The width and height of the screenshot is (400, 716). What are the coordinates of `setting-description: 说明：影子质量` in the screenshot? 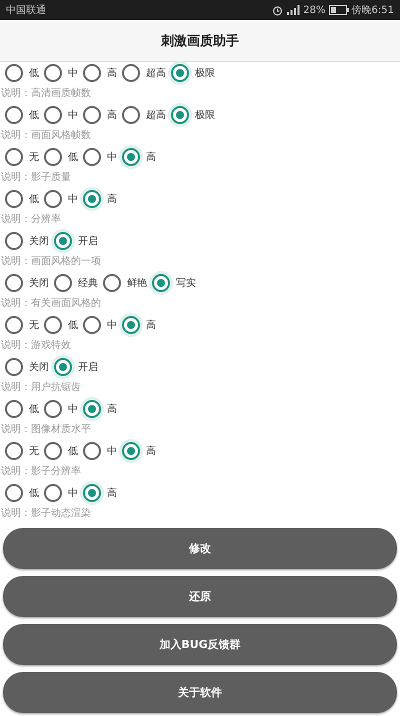 It's located at (36, 177).